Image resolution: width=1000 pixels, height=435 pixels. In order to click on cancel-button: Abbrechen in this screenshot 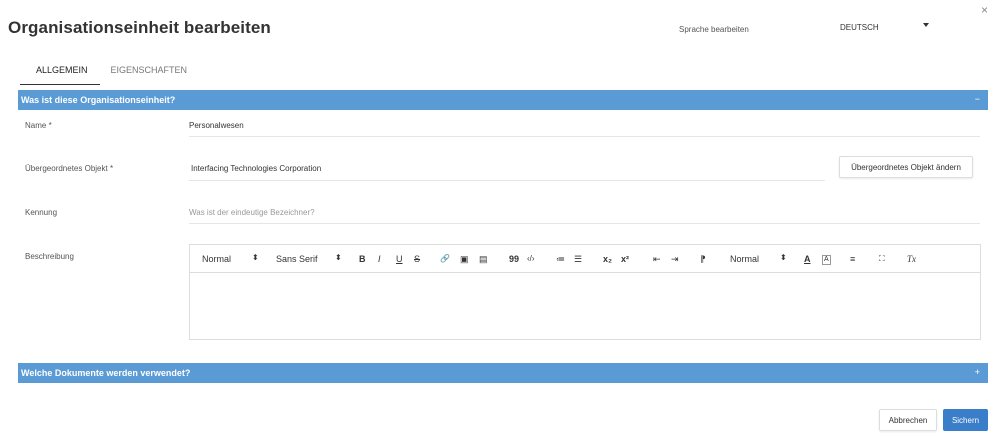, I will do `click(908, 420)`.